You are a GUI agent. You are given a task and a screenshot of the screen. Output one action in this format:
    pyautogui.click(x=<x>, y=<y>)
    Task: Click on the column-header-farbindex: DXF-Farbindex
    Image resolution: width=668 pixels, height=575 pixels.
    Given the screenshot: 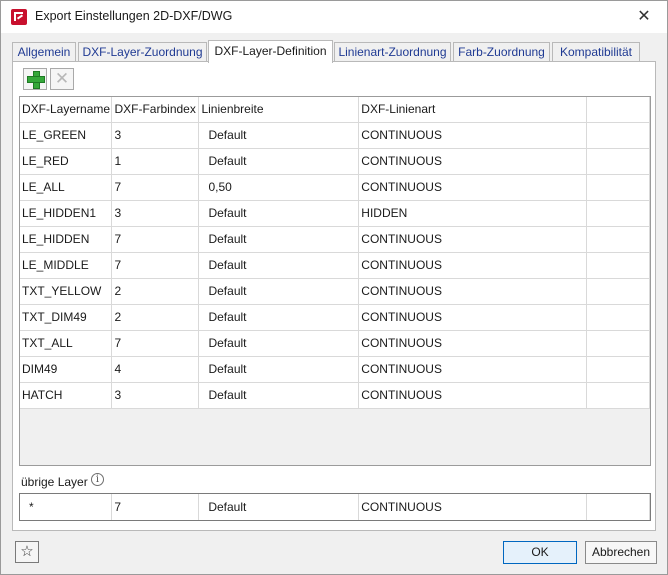 What is the action you would take?
    pyautogui.click(x=155, y=110)
    